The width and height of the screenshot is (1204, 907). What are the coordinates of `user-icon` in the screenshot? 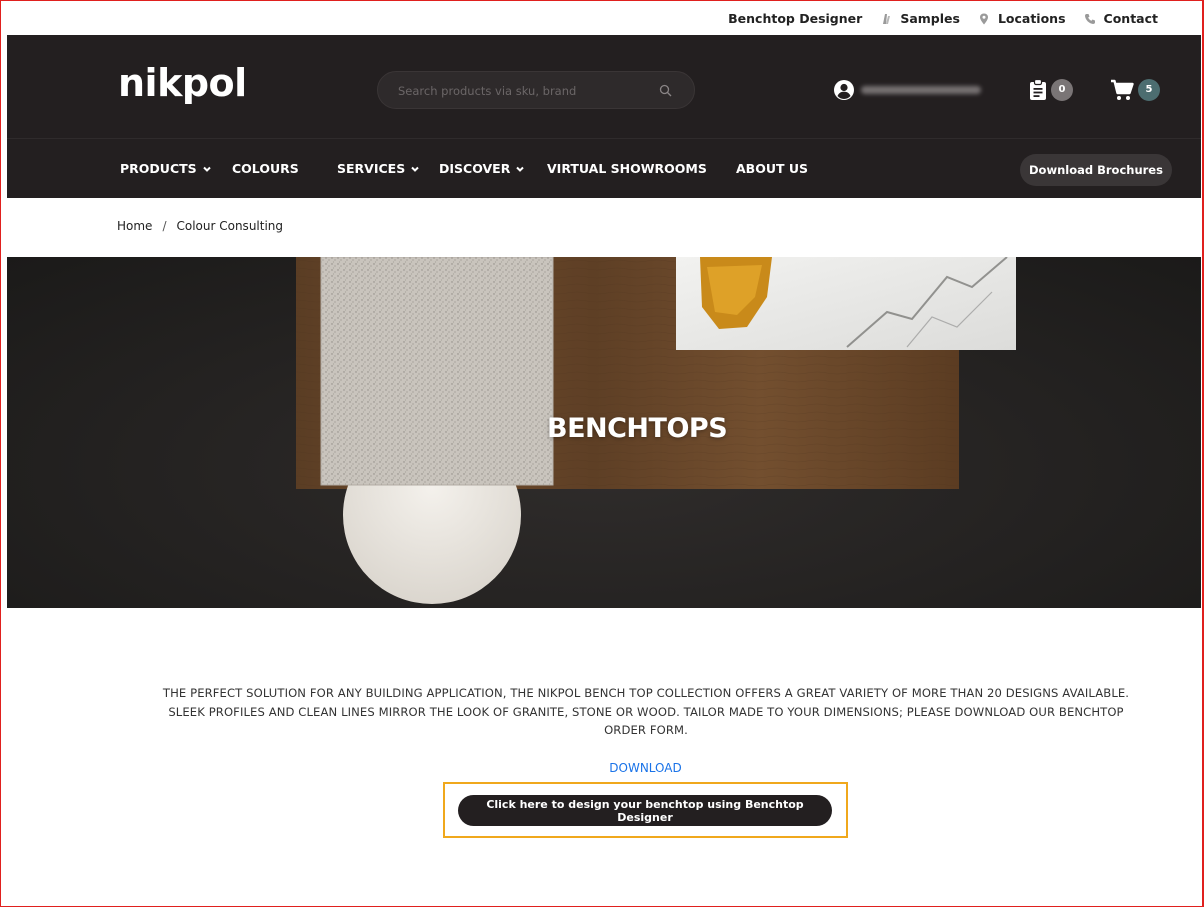 It's located at (844, 90).